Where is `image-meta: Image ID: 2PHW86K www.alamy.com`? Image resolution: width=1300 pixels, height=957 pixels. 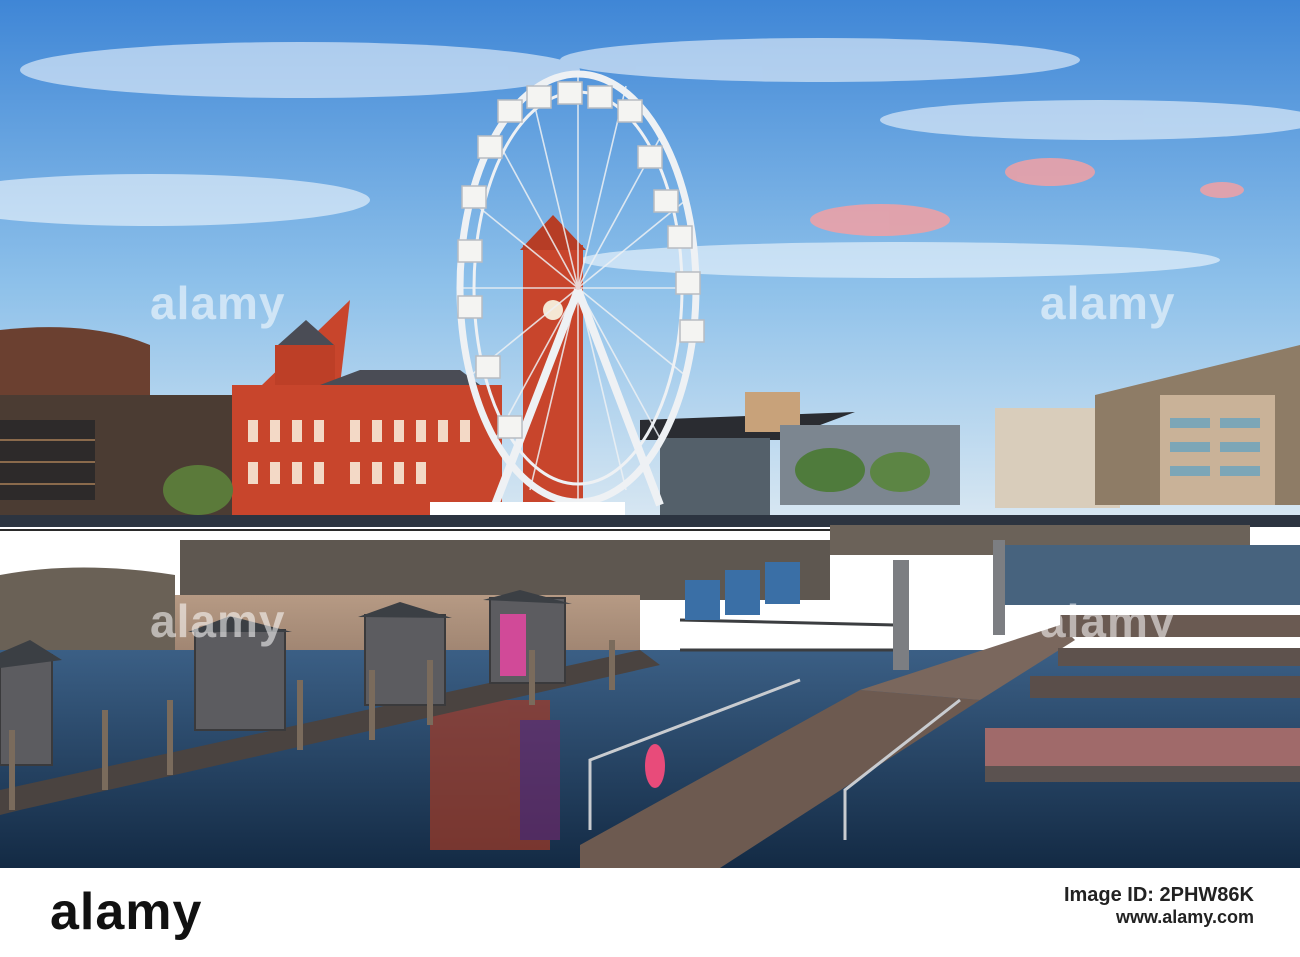 image-meta: Image ID: 2PHW86K www.alamy.com is located at coordinates (1159, 906).